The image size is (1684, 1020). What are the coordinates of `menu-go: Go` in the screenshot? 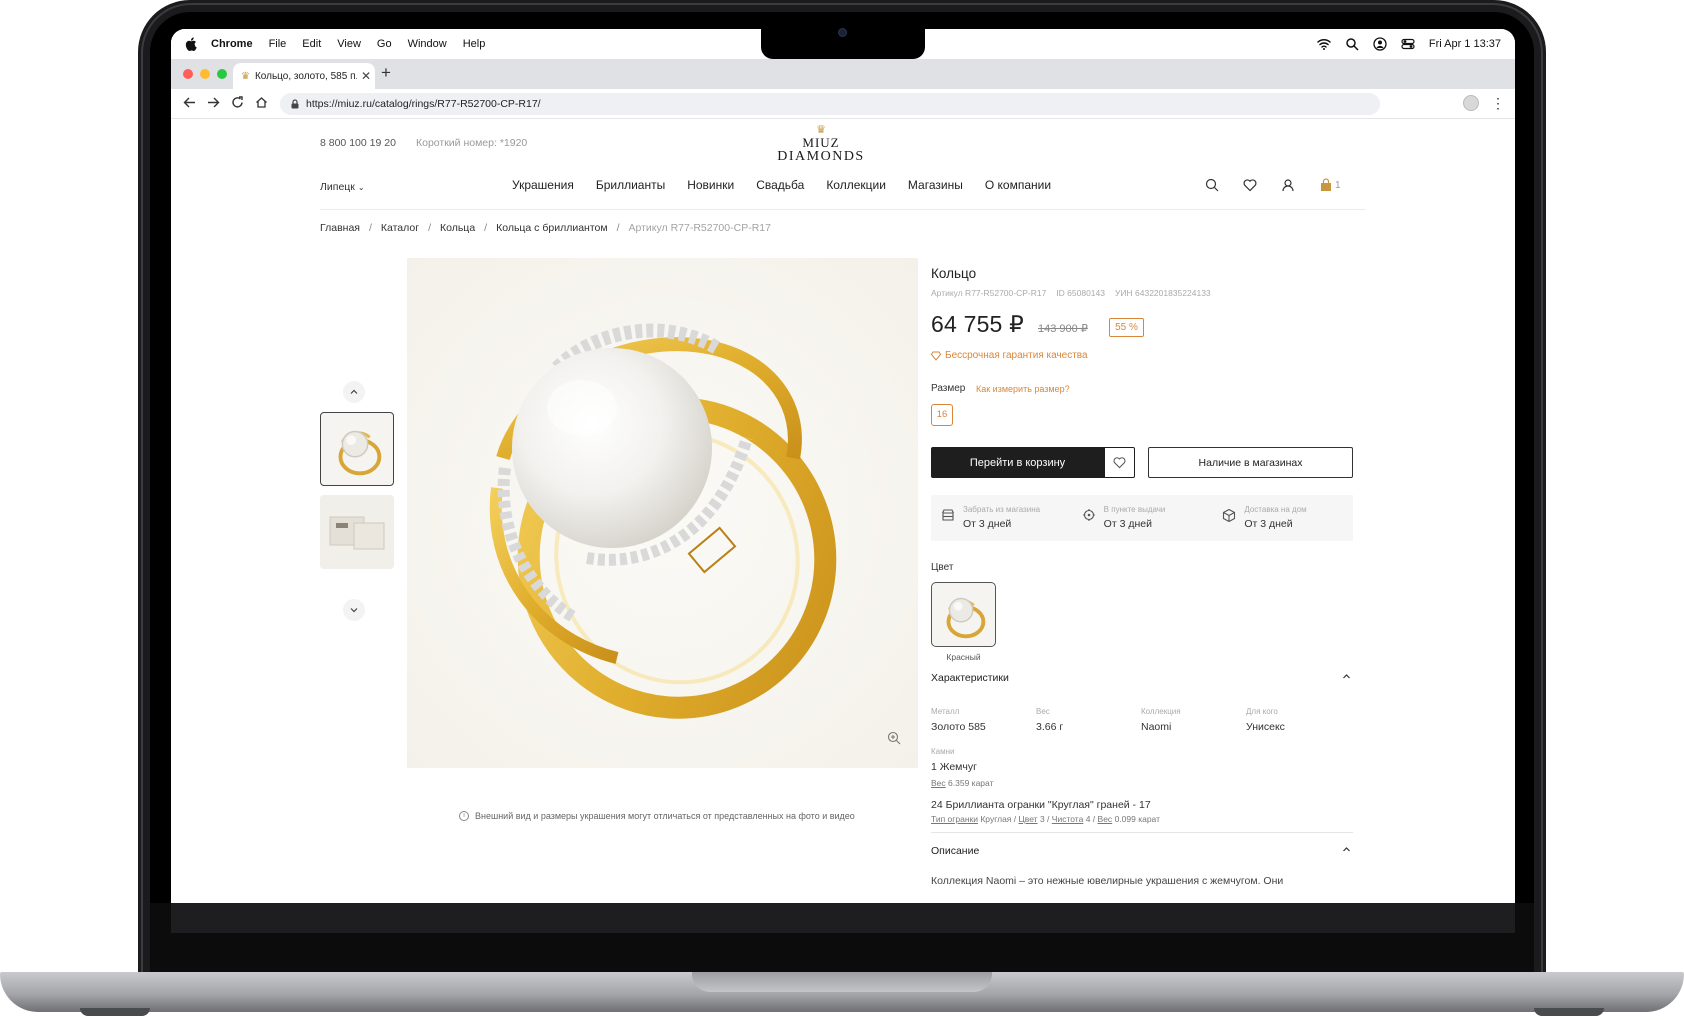 It's located at (384, 44).